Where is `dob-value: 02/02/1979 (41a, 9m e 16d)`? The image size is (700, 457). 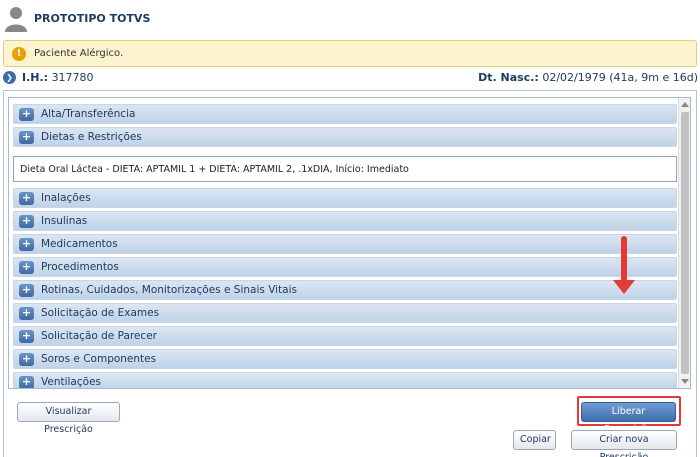 dob-value: 02/02/1979 (41a, 9m e 16d) is located at coordinates (620, 77).